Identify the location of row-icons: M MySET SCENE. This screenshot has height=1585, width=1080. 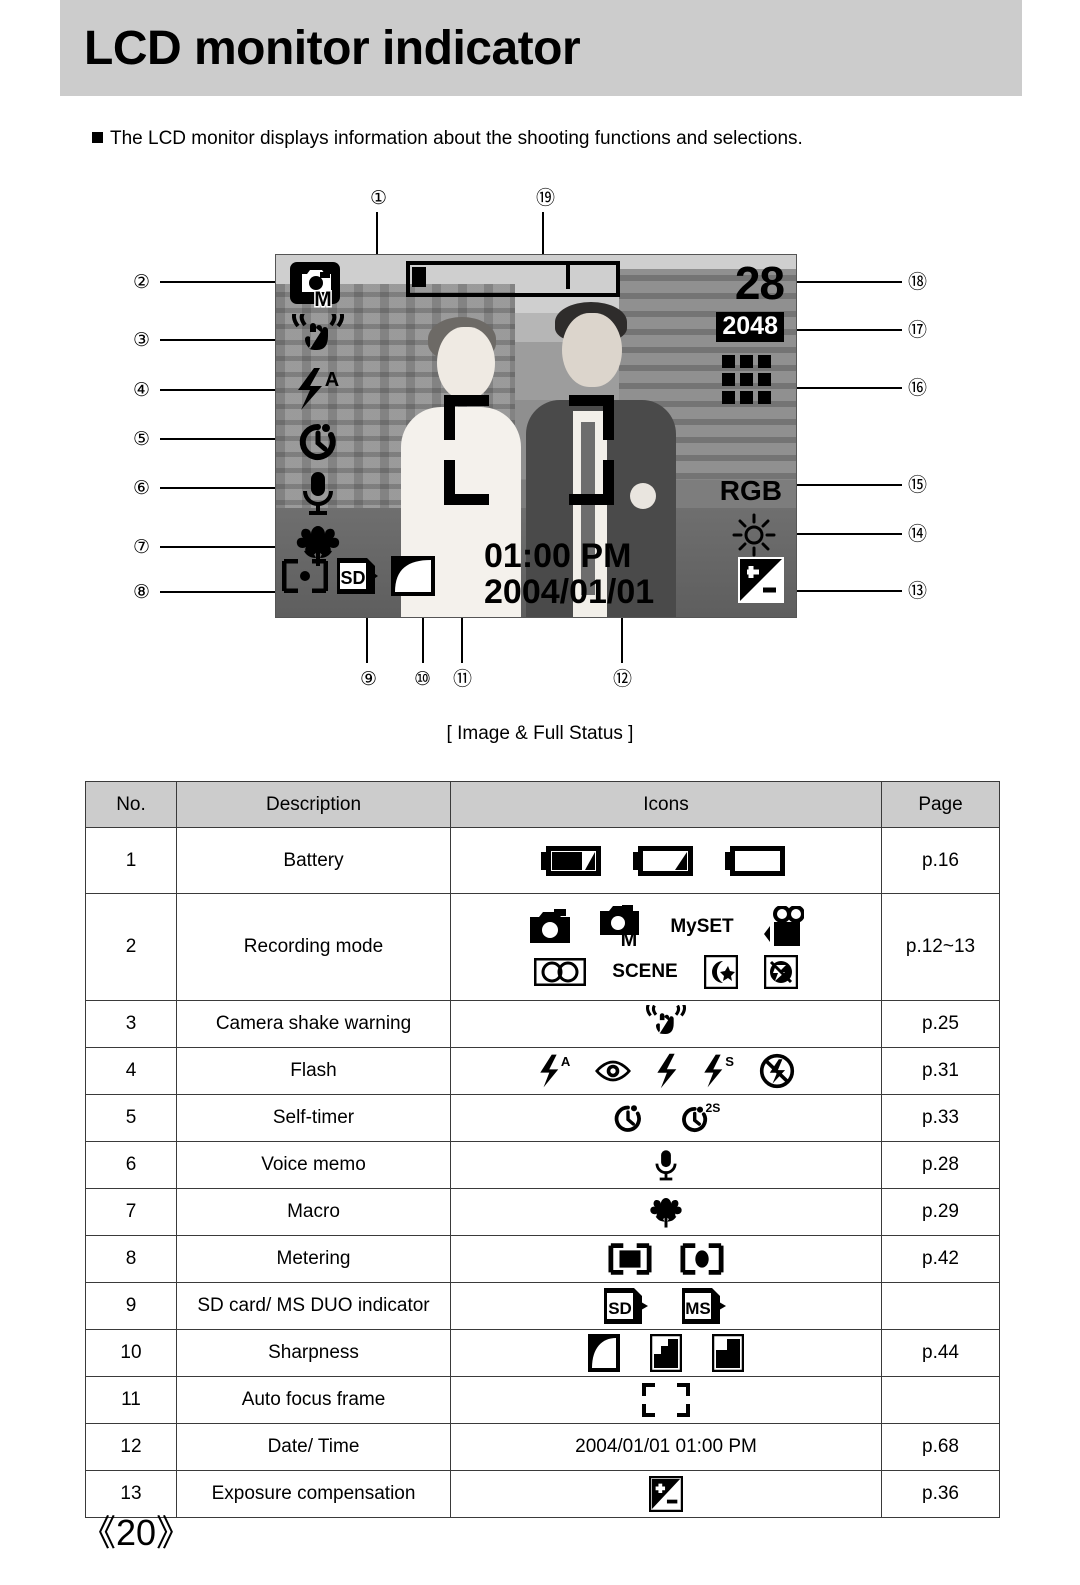
(666, 947).